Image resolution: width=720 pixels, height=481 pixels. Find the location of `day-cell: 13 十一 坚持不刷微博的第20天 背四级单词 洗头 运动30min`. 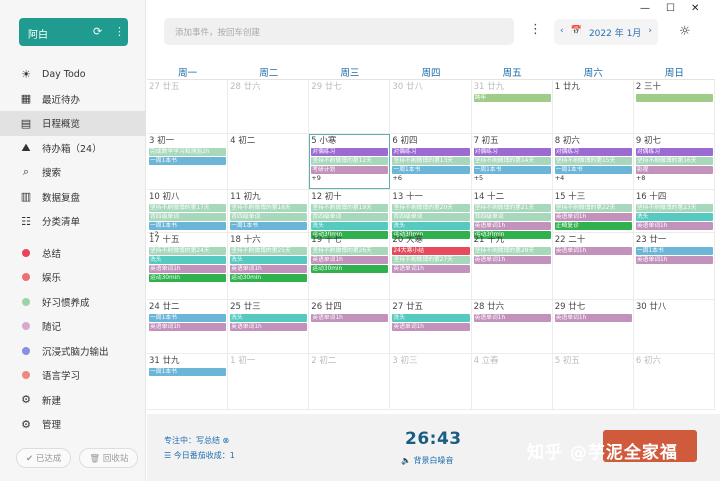

day-cell: 13 十一 坚持不刷微博的第20天 背四级单词 洗头 运动30min is located at coordinates (431, 214).